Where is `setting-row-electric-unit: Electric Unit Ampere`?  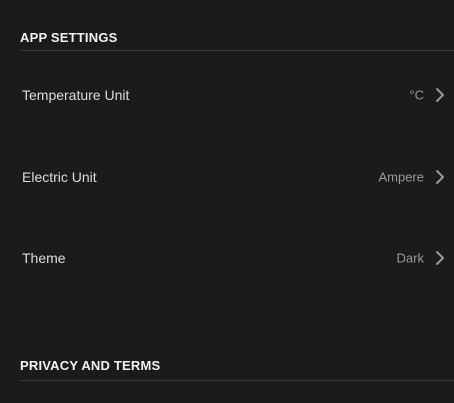 setting-row-electric-unit: Electric Unit Ampere is located at coordinates (227, 177).